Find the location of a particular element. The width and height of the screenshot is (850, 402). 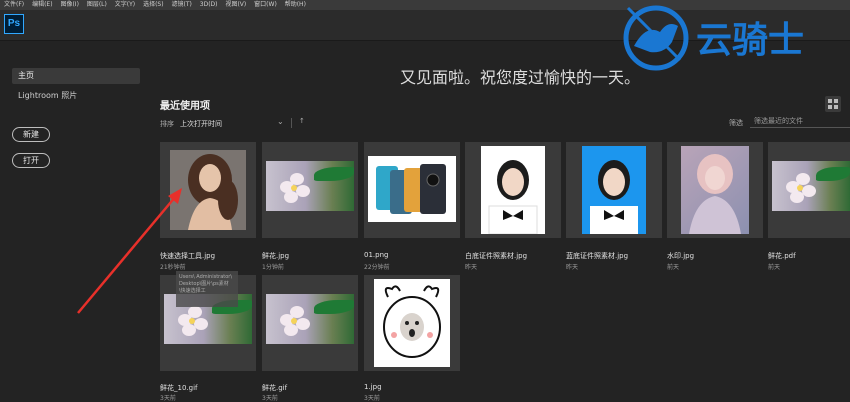

red-arrow-annotation is located at coordinates (129, 251).